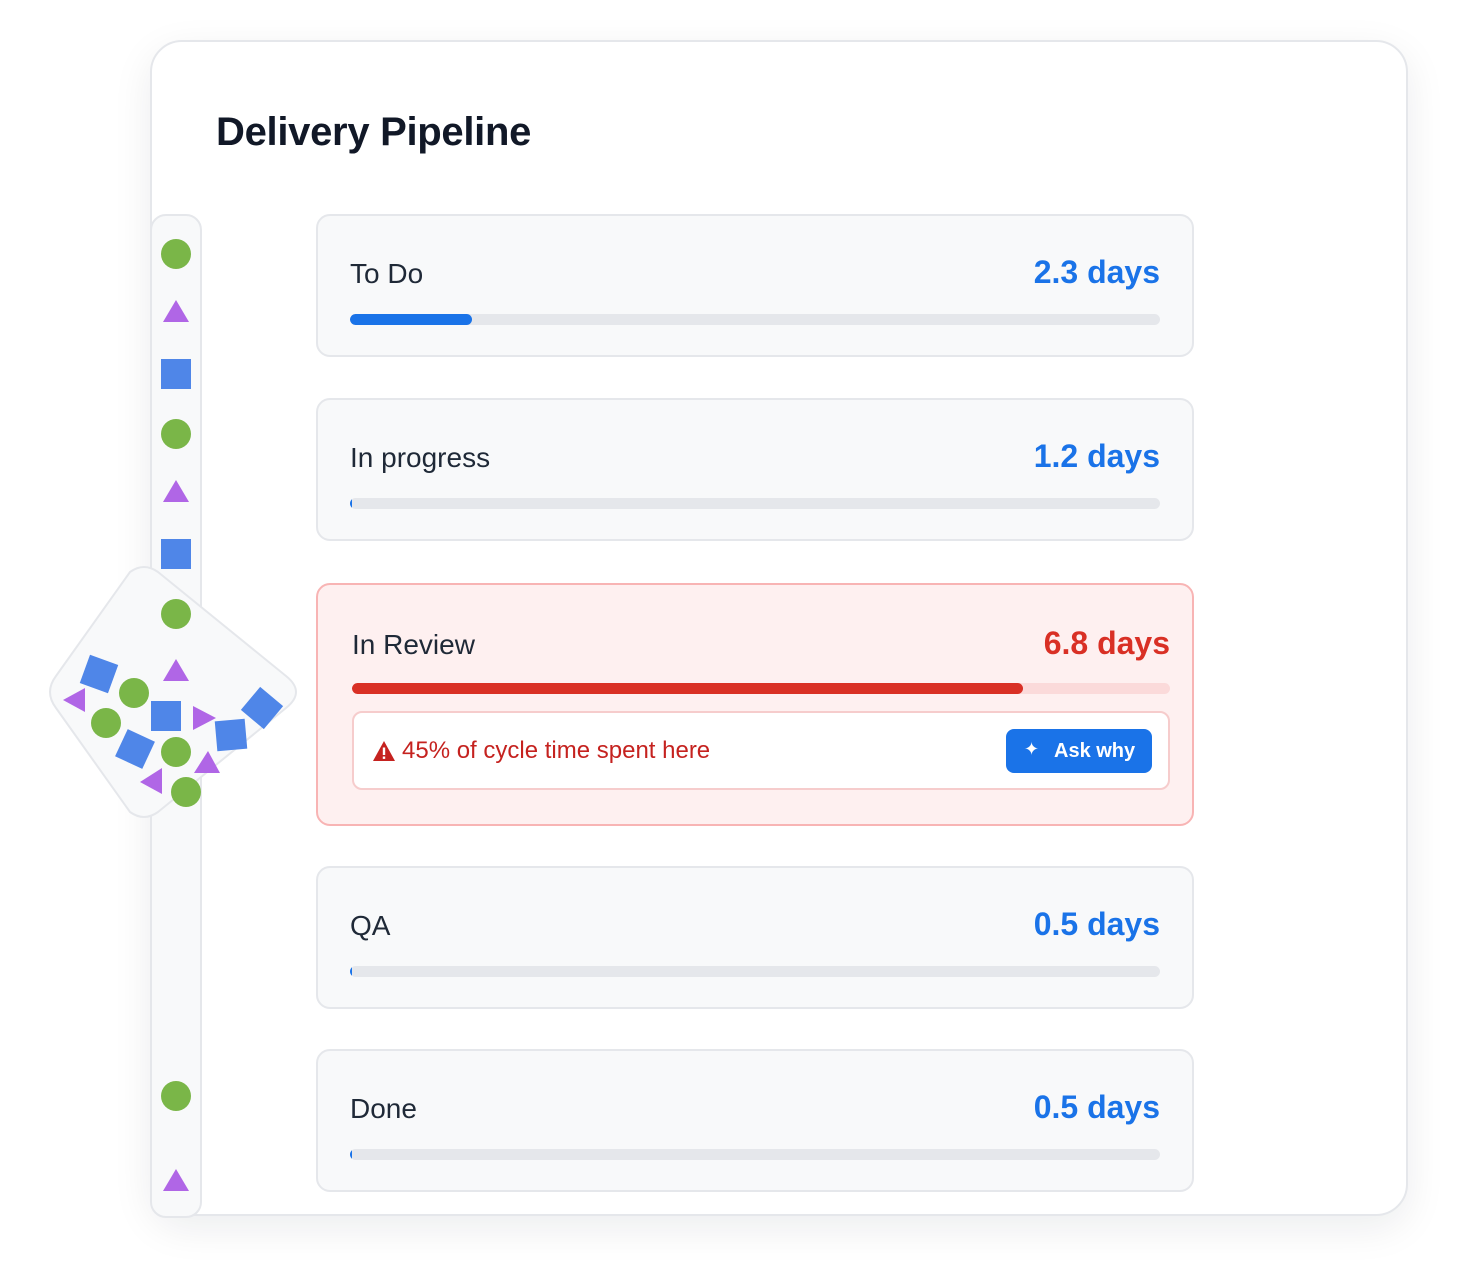 This screenshot has height=1275, width=1458. I want to click on ask-why-button: ✦ Ask why, so click(1079, 751).